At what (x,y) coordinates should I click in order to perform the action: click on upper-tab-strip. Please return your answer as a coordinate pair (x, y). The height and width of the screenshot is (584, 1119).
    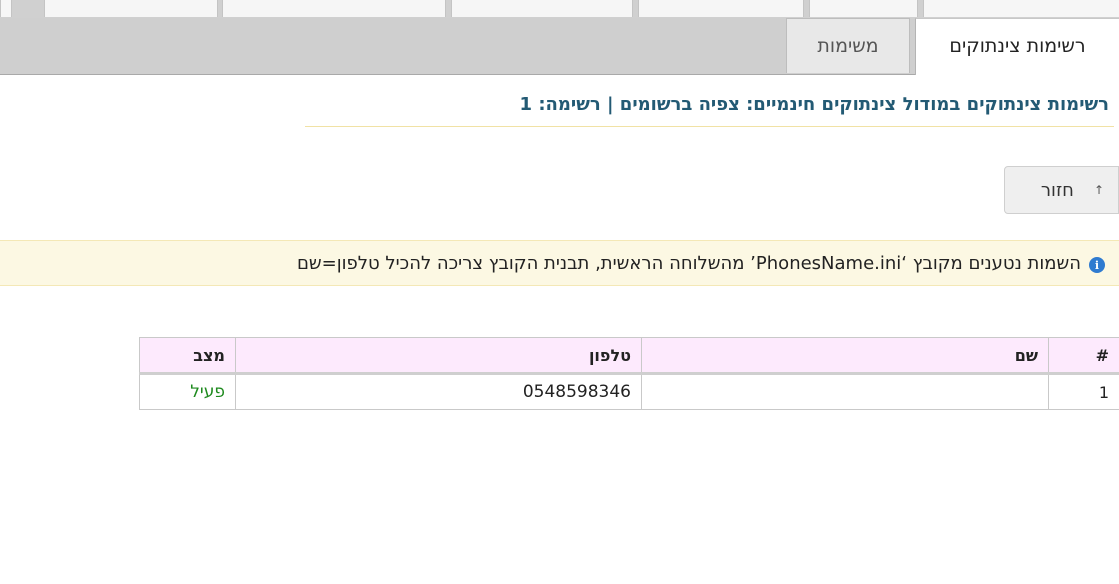
    Looking at the image, I should click on (559, 9).